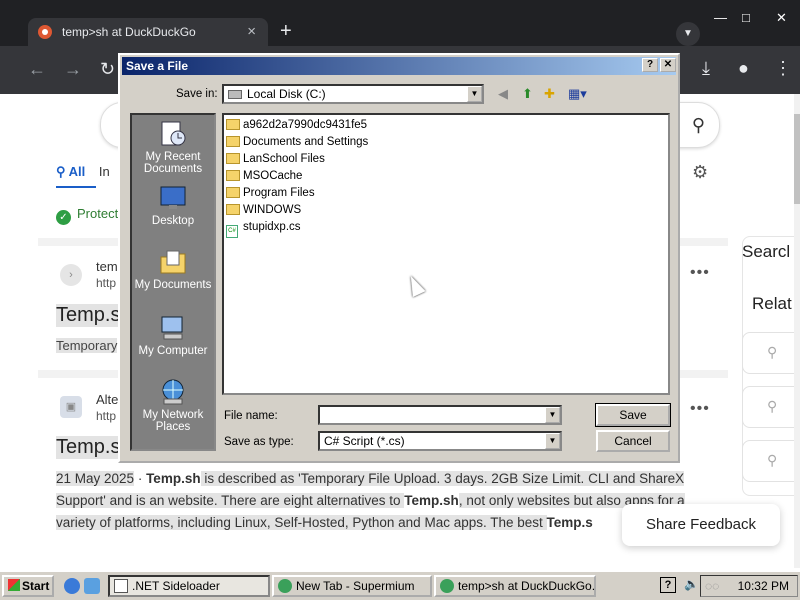  Describe the element at coordinates (28, 586) in the screenshot. I see `start-button: Start` at that location.